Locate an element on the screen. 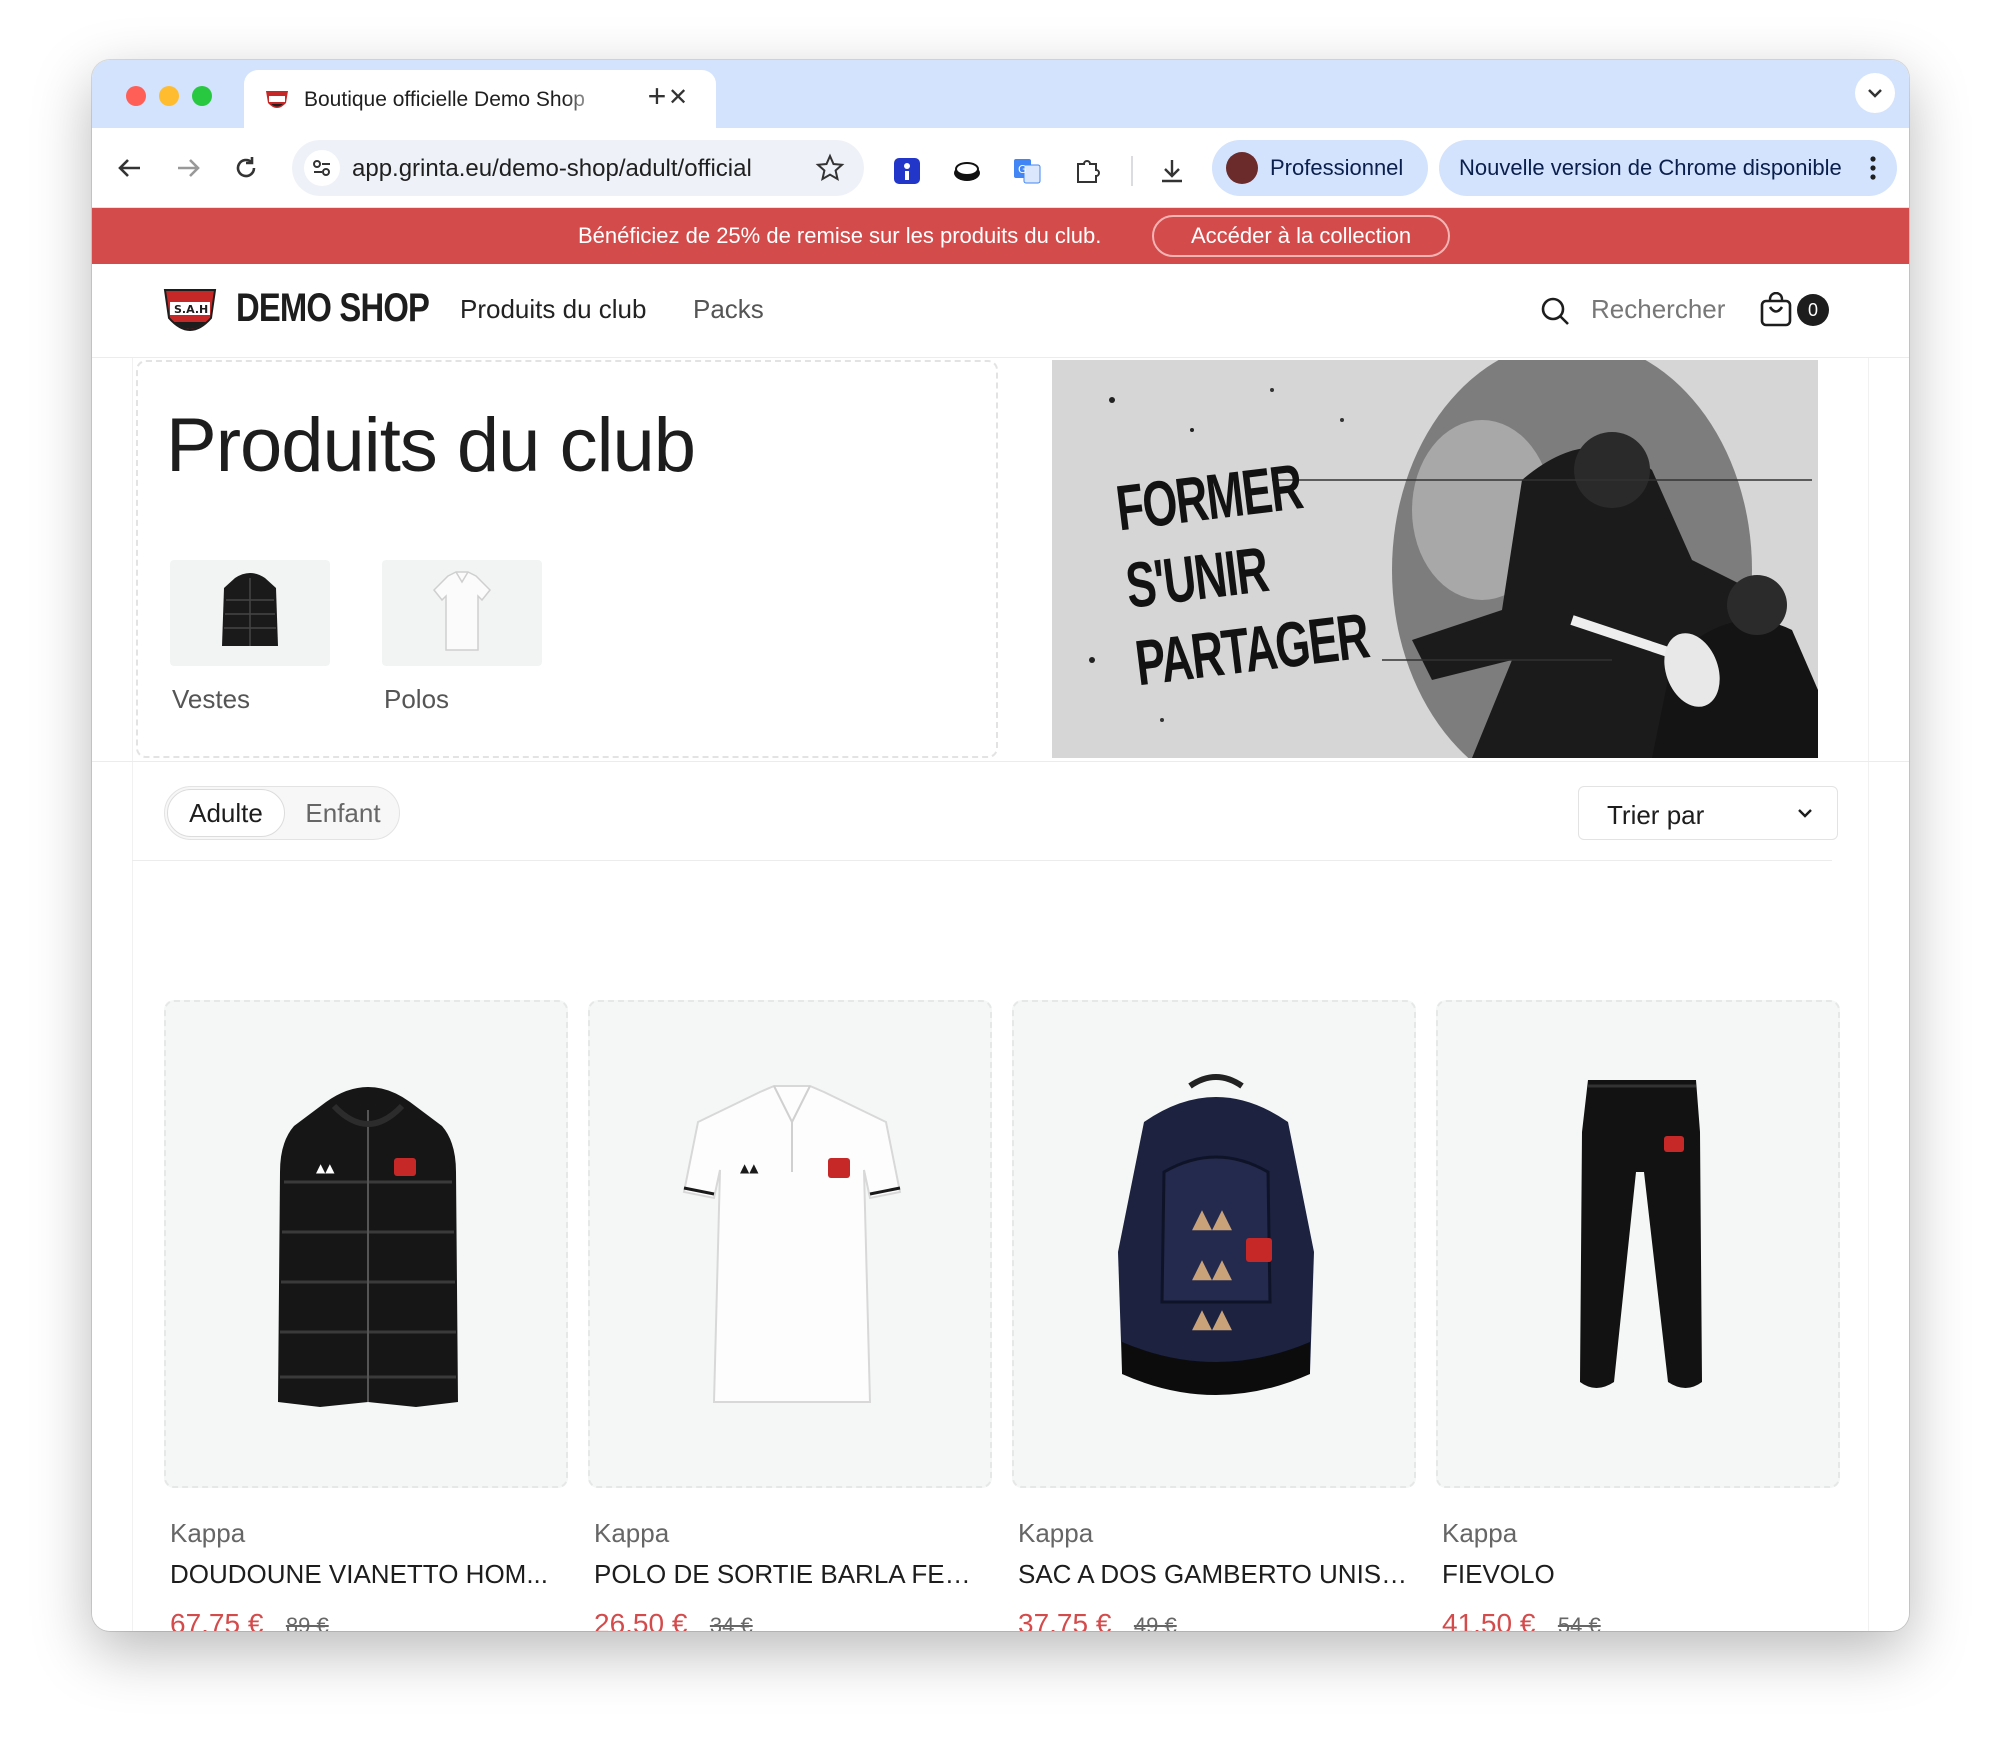 This screenshot has width=2000, height=1752. product-image-backpack: ▲▲ ▲▲ ▲▲ is located at coordinates (1214, 1244).